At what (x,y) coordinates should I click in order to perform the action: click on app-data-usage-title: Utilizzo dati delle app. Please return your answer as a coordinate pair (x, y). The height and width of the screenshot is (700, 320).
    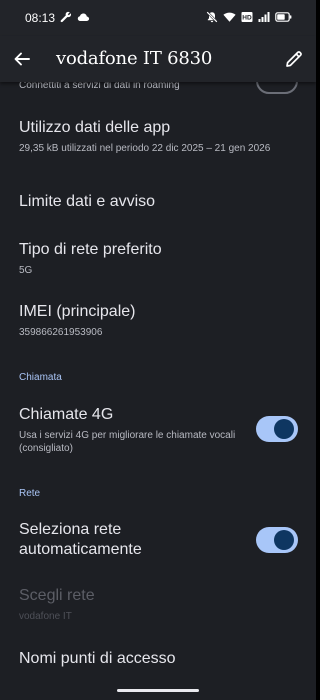
    Looking at the image, I should click on (95, 127).